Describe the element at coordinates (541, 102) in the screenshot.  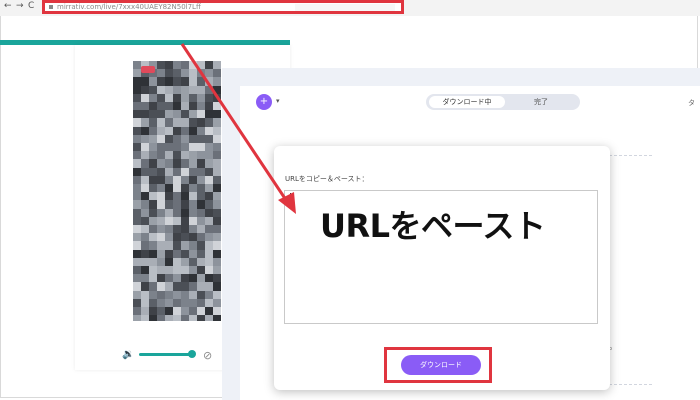
I see `tab-done: 完了` at that location.